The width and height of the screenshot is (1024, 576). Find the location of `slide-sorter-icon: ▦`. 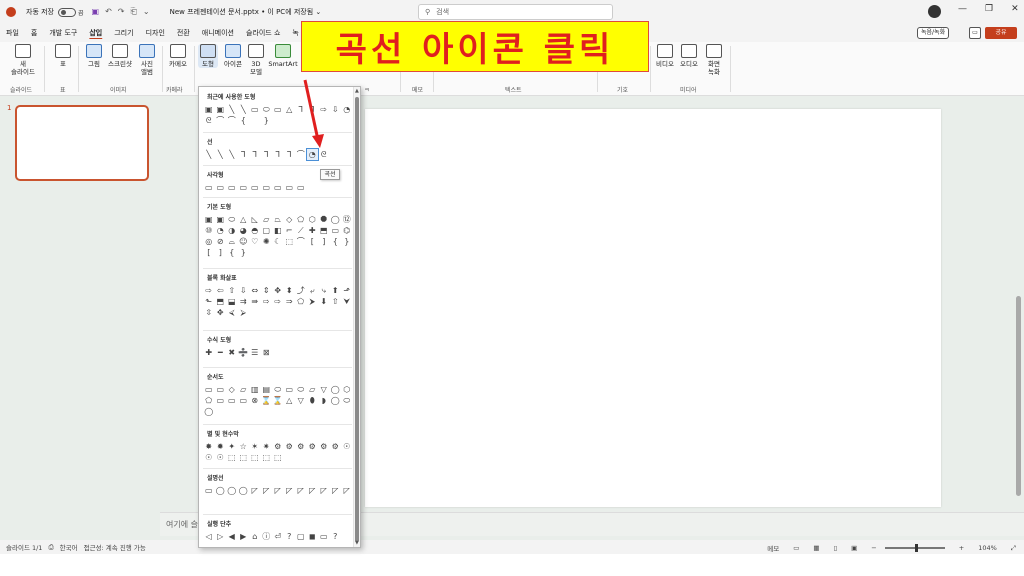

slide-sorter-icon: ▦ is located at coordinates (816, 548).